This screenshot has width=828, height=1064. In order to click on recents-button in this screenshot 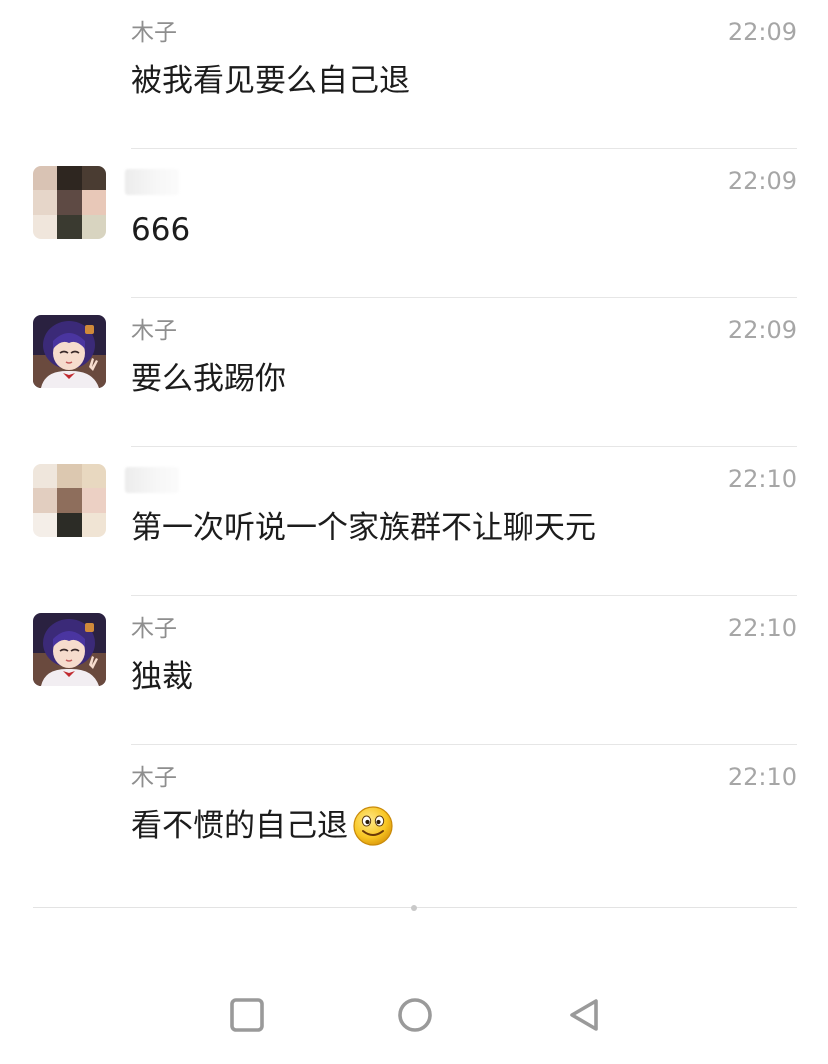, I will do `click(247, 1015)`.